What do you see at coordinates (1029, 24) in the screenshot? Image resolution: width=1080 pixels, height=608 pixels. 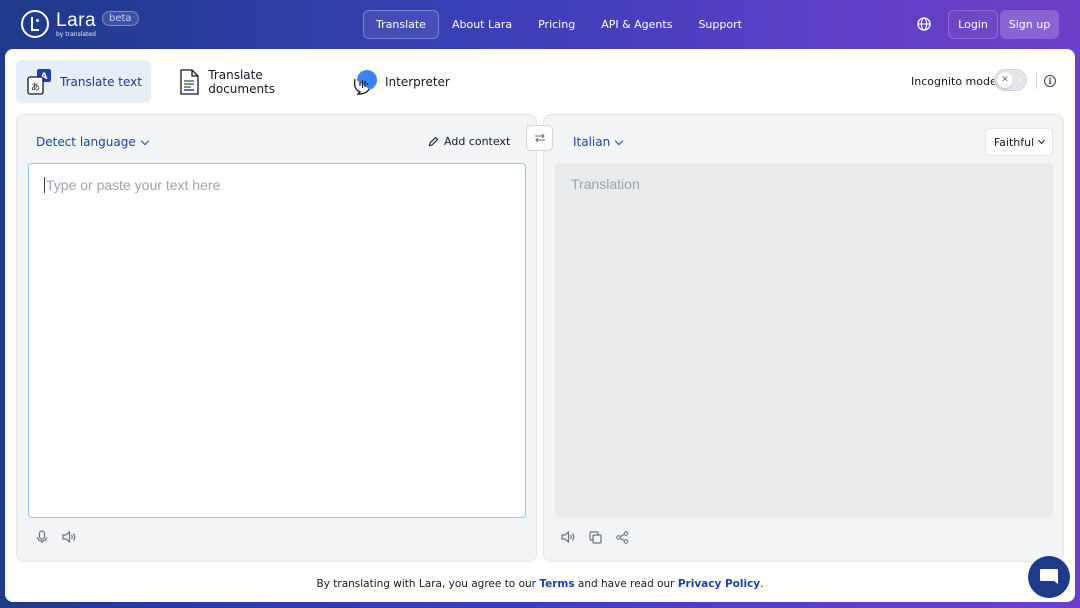 I see `signup-button: Sign up` at bounding box center [1029, 24].